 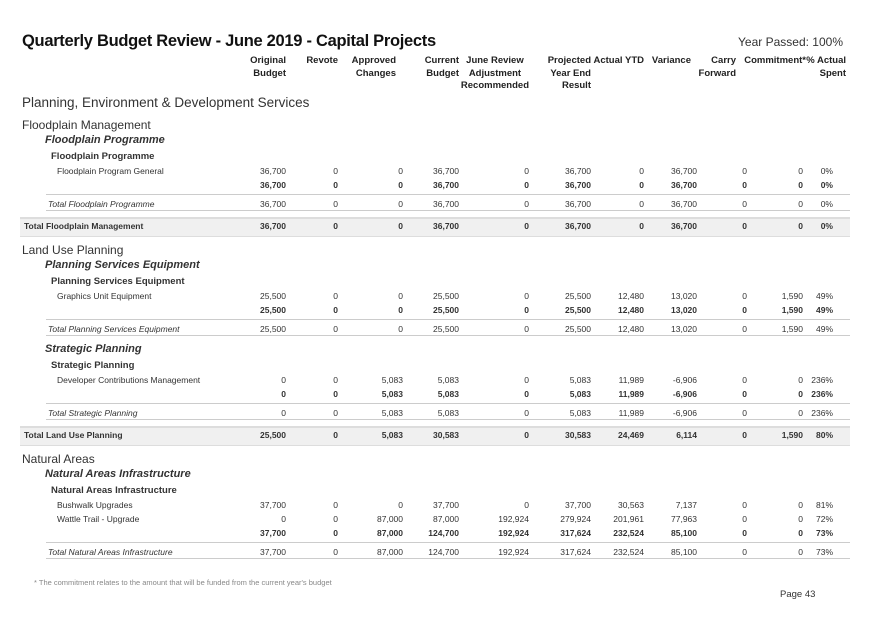 I want to click on cell-value: 12,480, so click(x=631, y=310).